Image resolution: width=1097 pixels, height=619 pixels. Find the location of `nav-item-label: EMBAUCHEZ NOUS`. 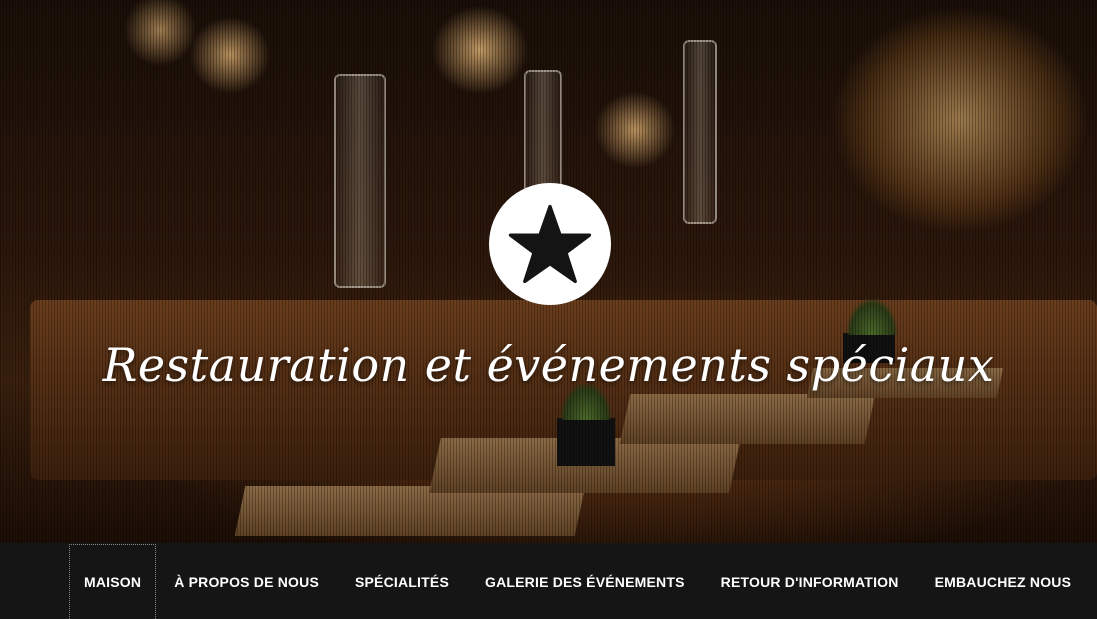

nav-item-label: EMBAUCHEZ NOUS is located at coordinates (1003, 581).